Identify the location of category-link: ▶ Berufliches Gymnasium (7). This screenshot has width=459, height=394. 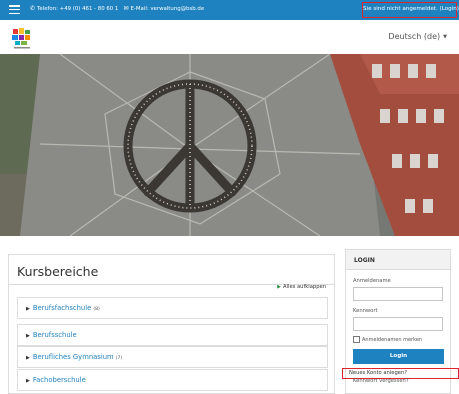
(74, 357).